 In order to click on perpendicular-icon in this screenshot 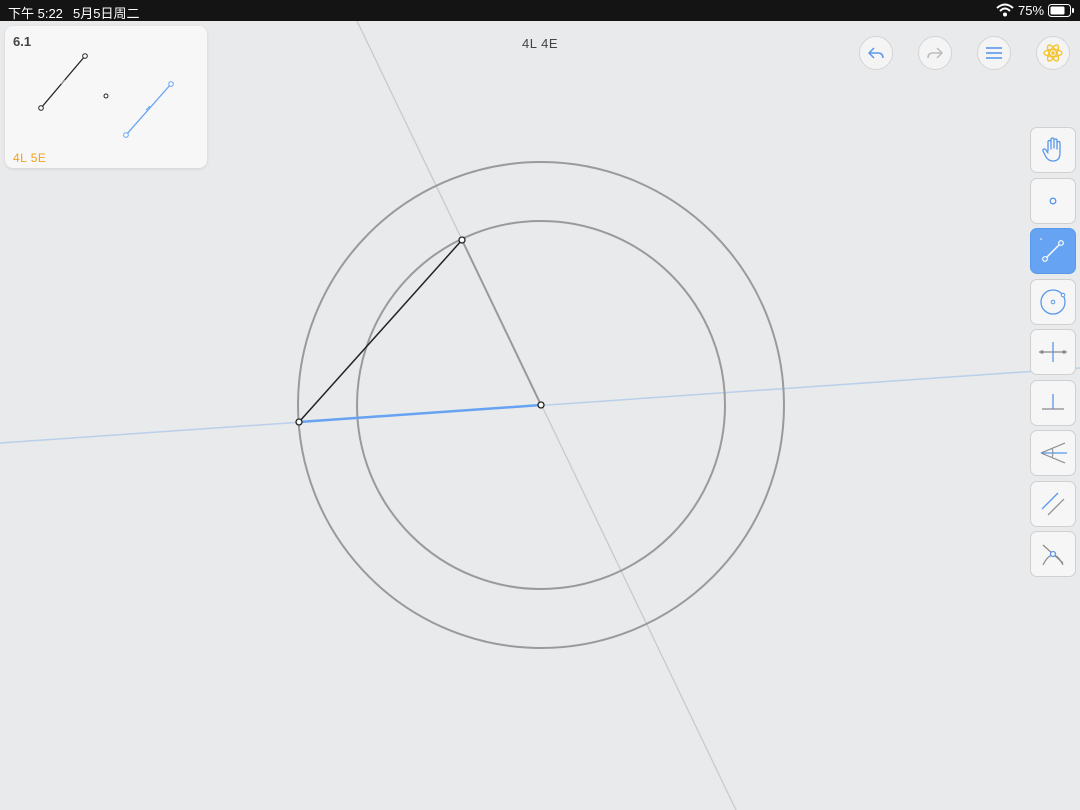, I will do `click(1053, 402)`.